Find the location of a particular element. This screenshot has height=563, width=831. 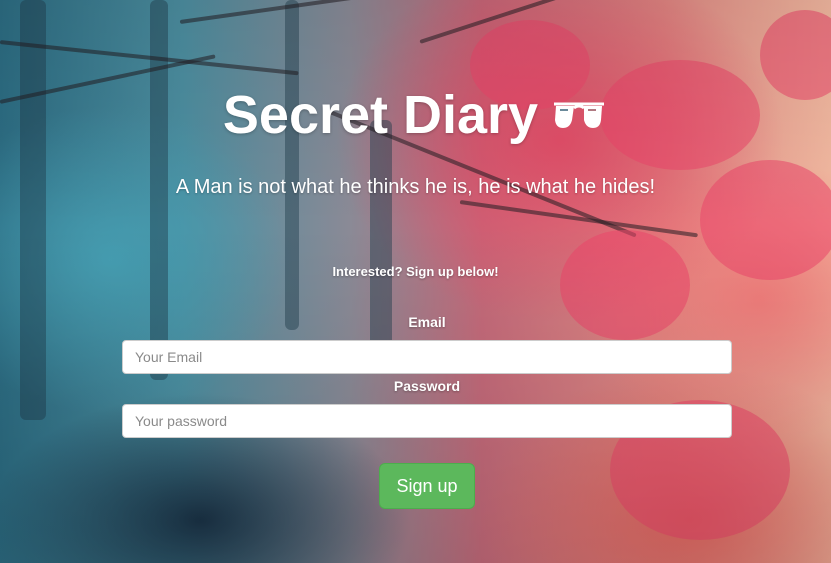

email-label: Email is located at coordinates (427, 322).